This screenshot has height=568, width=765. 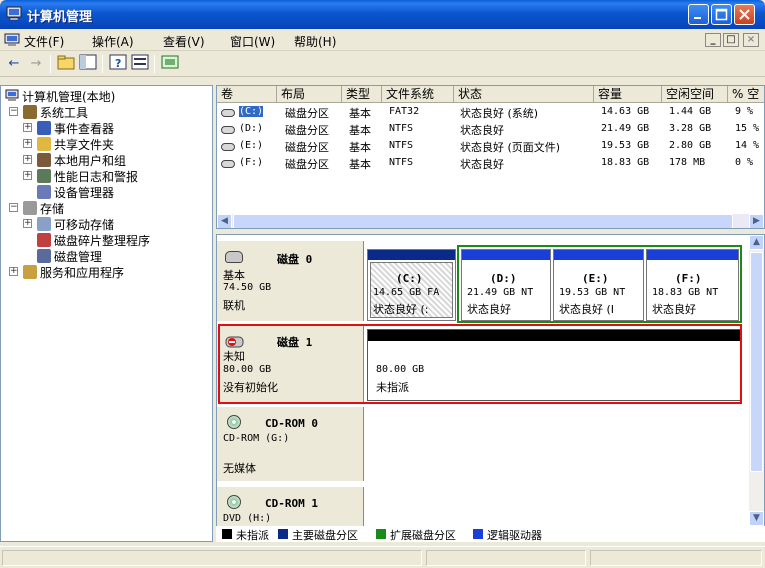 What do you see at coordinates (113, 41) in the screenshot?
I see `menu-action: 操作(A)` at bounding box center [113, 41].